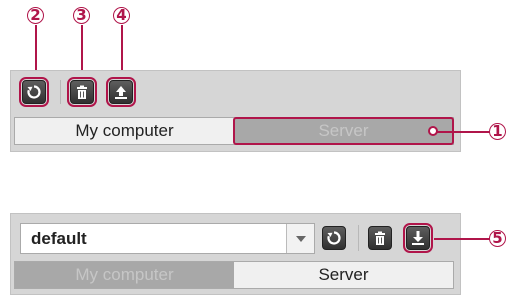 The image size is (510, 295). I want to click on callout-1-dot, so click(433, 131).